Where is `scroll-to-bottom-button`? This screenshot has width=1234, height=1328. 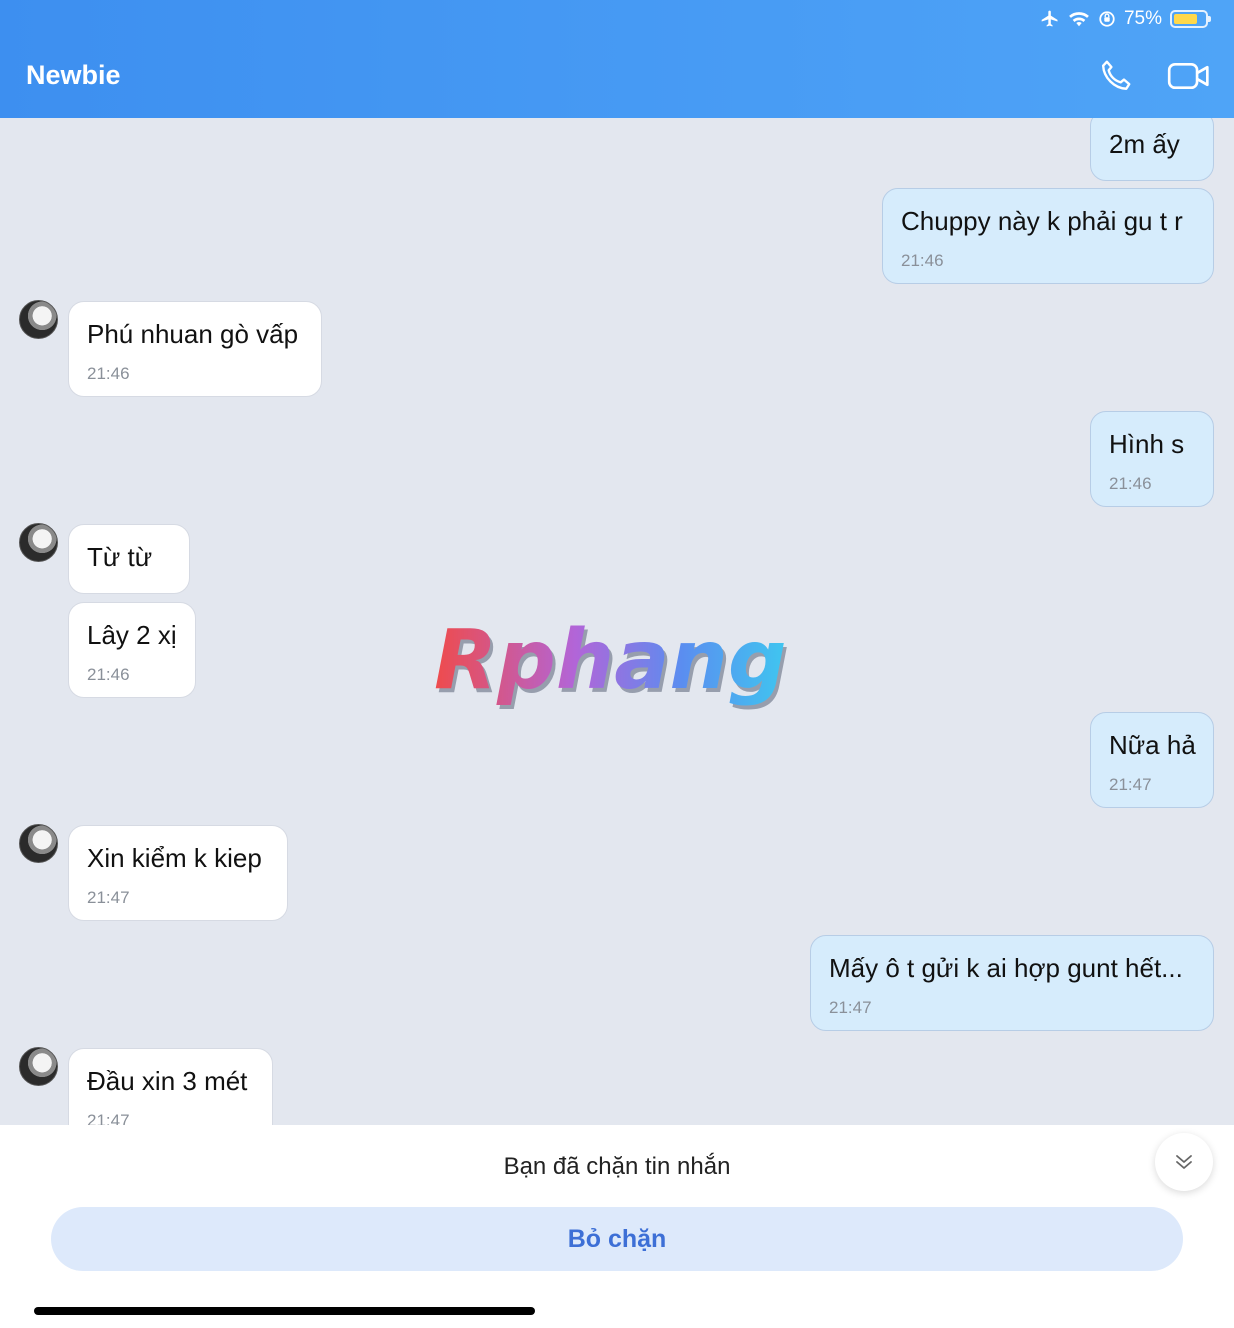
scroll-to-bottom-button is located at coordinates (1184, 1162).